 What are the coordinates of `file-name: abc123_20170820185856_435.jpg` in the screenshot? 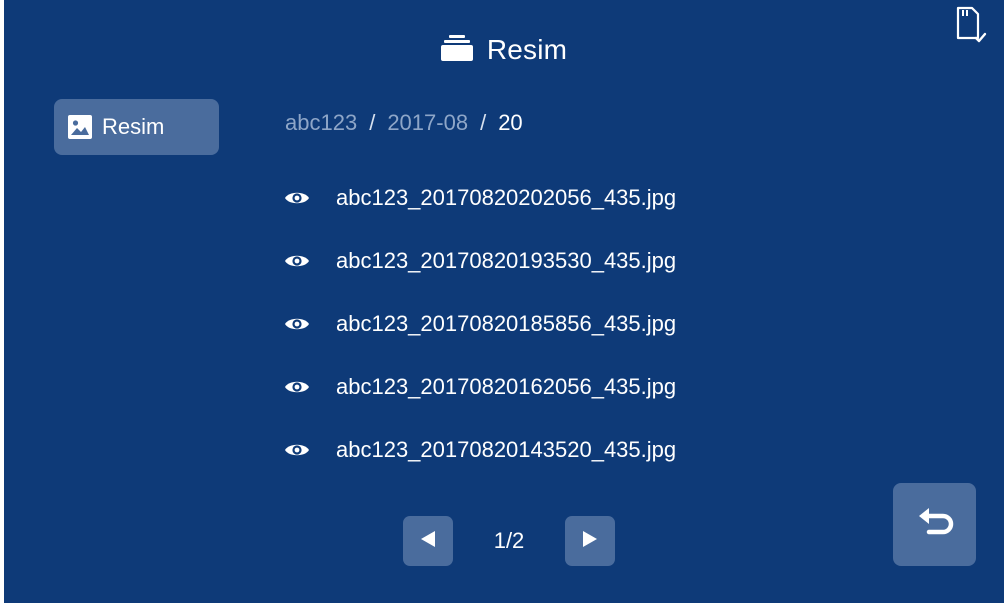 It's located at (506, 323).